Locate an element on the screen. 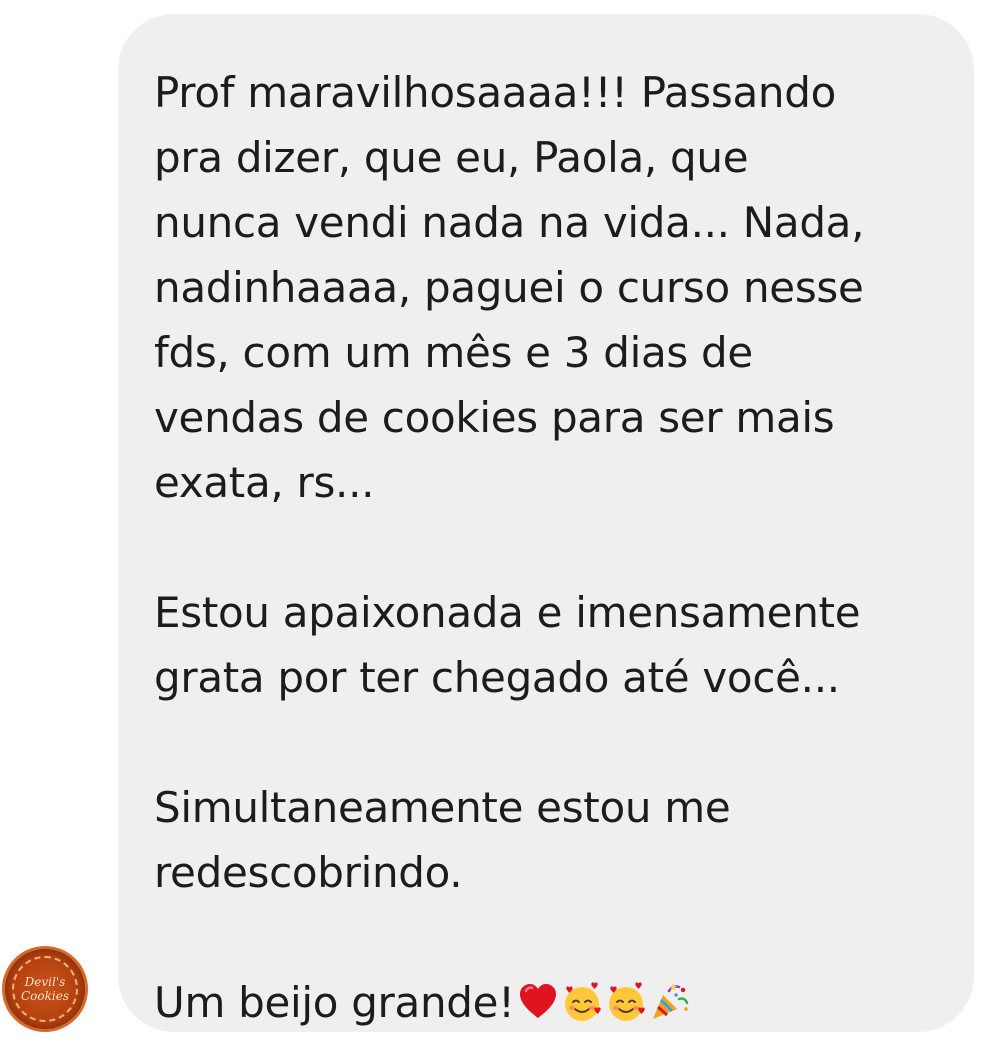 The width and height of the screenshot is (990, 1051). message-line: vendas de cookies para ser mais is located at coordinates (494, 417).